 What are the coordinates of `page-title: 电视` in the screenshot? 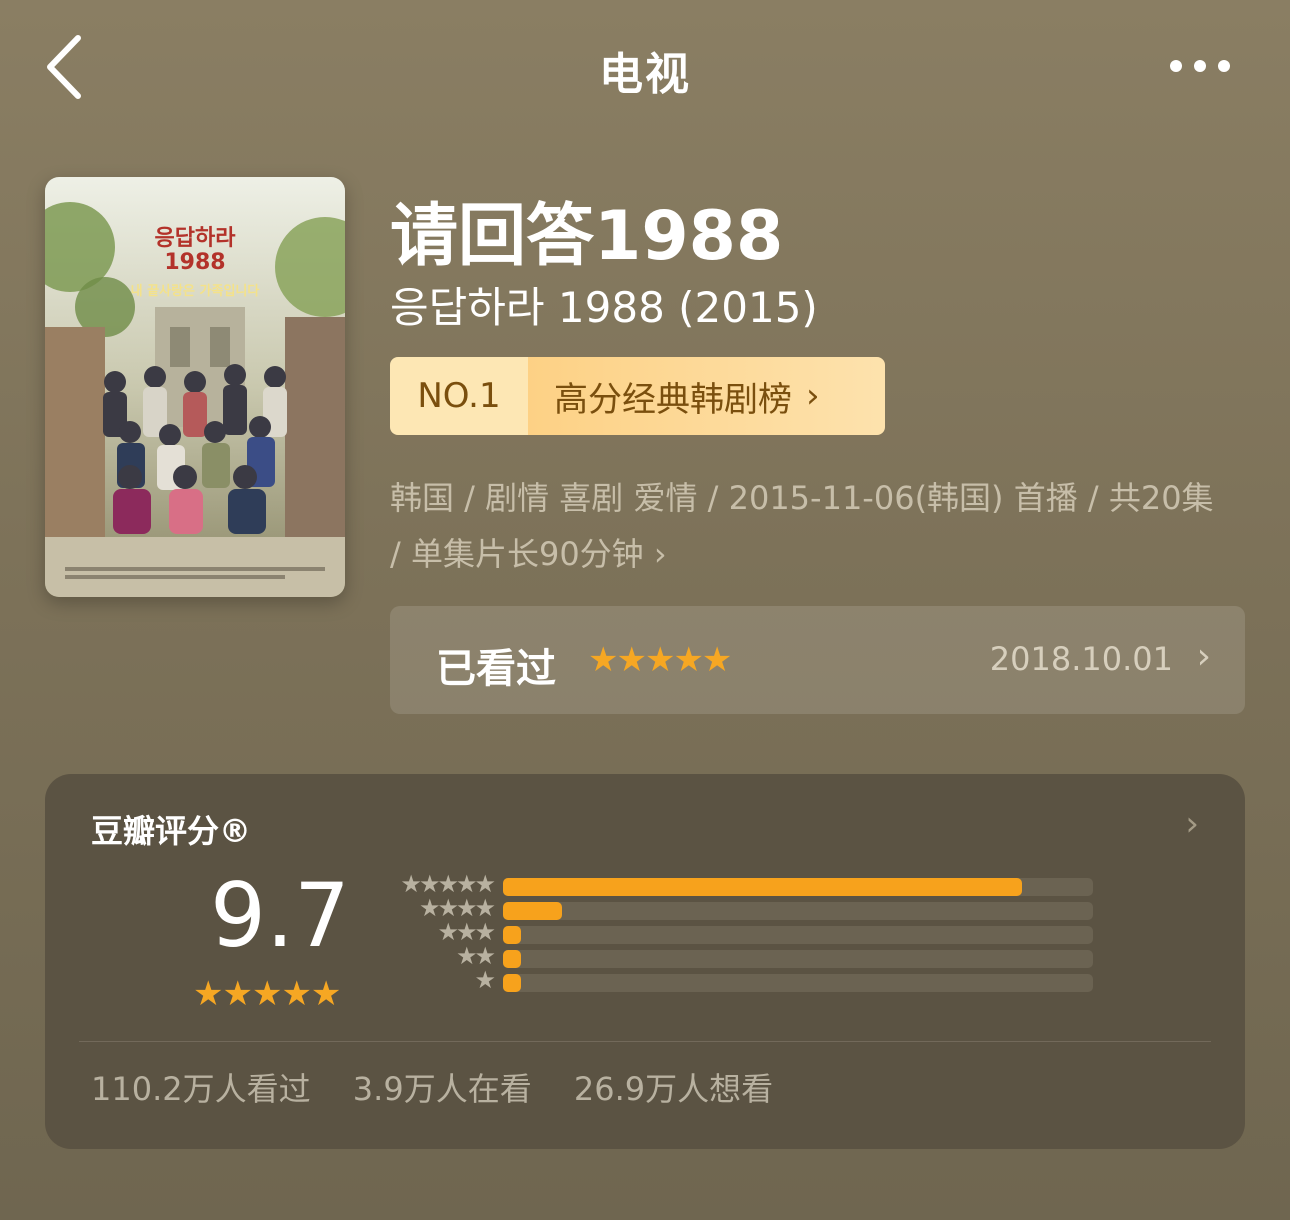 It's located at (645, 74).